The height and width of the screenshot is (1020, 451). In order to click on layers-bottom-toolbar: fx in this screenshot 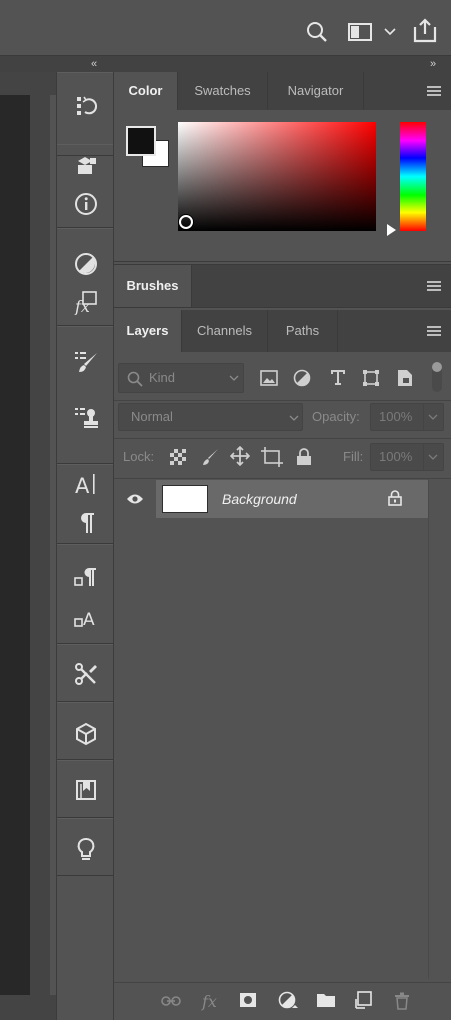, I will do `click(282, 1001)`.